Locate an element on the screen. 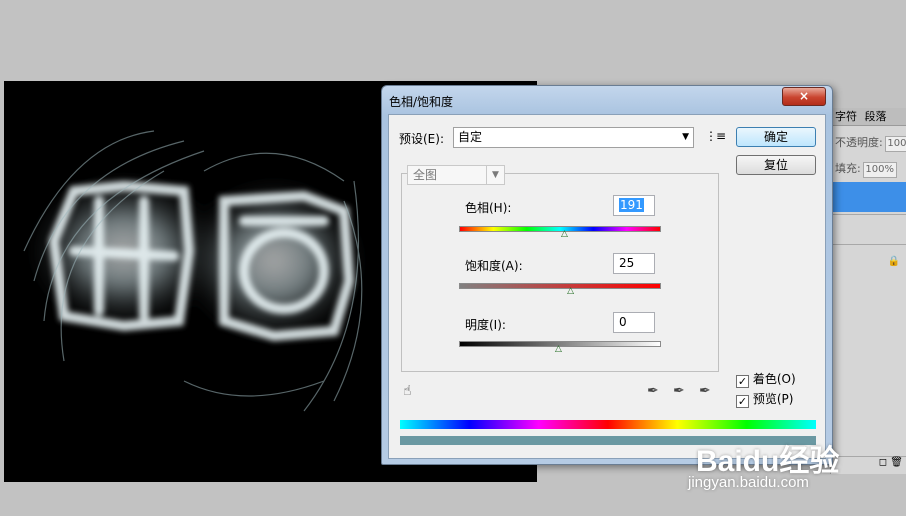  new-layer-icon: ◻ is located at coordinates (883, 462).